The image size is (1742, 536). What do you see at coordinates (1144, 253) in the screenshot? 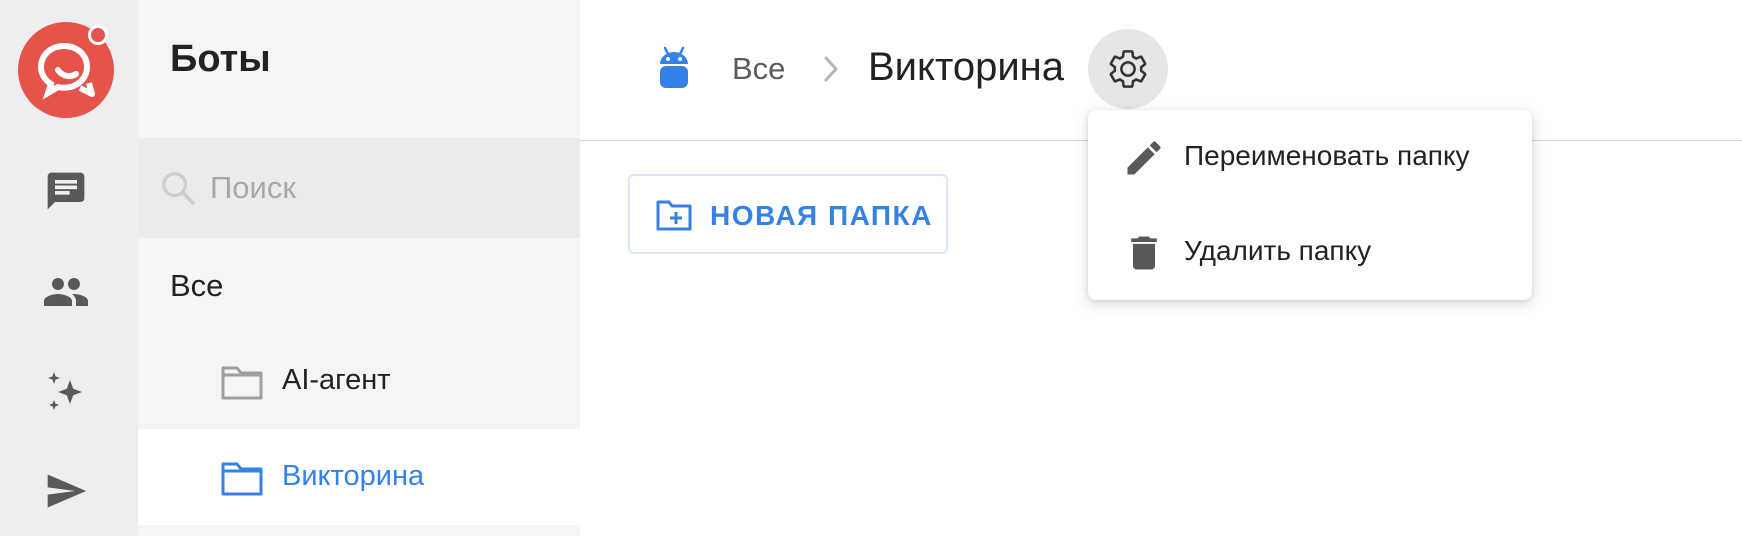
I see `trash-icon` at bounding box center [1144, 253].